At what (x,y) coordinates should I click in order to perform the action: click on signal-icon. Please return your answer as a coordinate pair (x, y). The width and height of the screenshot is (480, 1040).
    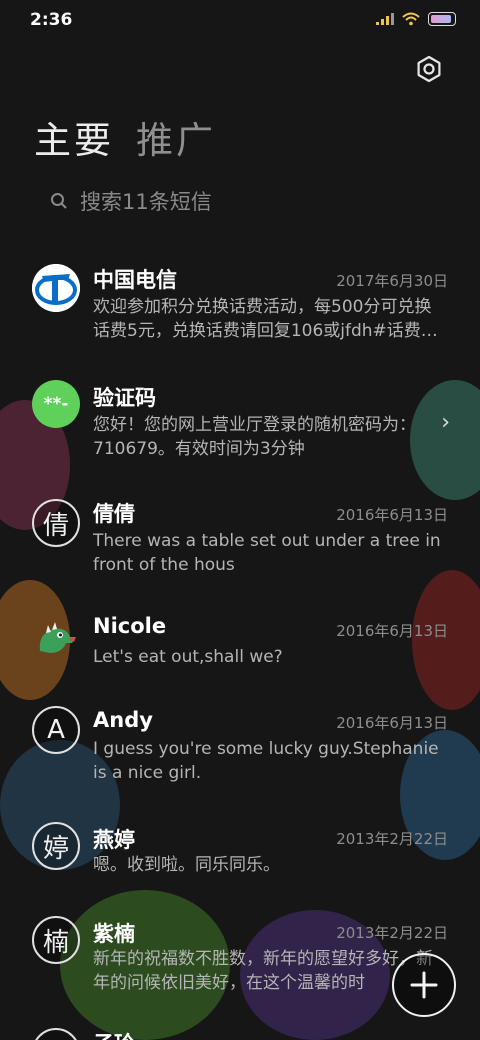
    Looking at the image, I should click on (385, 19).